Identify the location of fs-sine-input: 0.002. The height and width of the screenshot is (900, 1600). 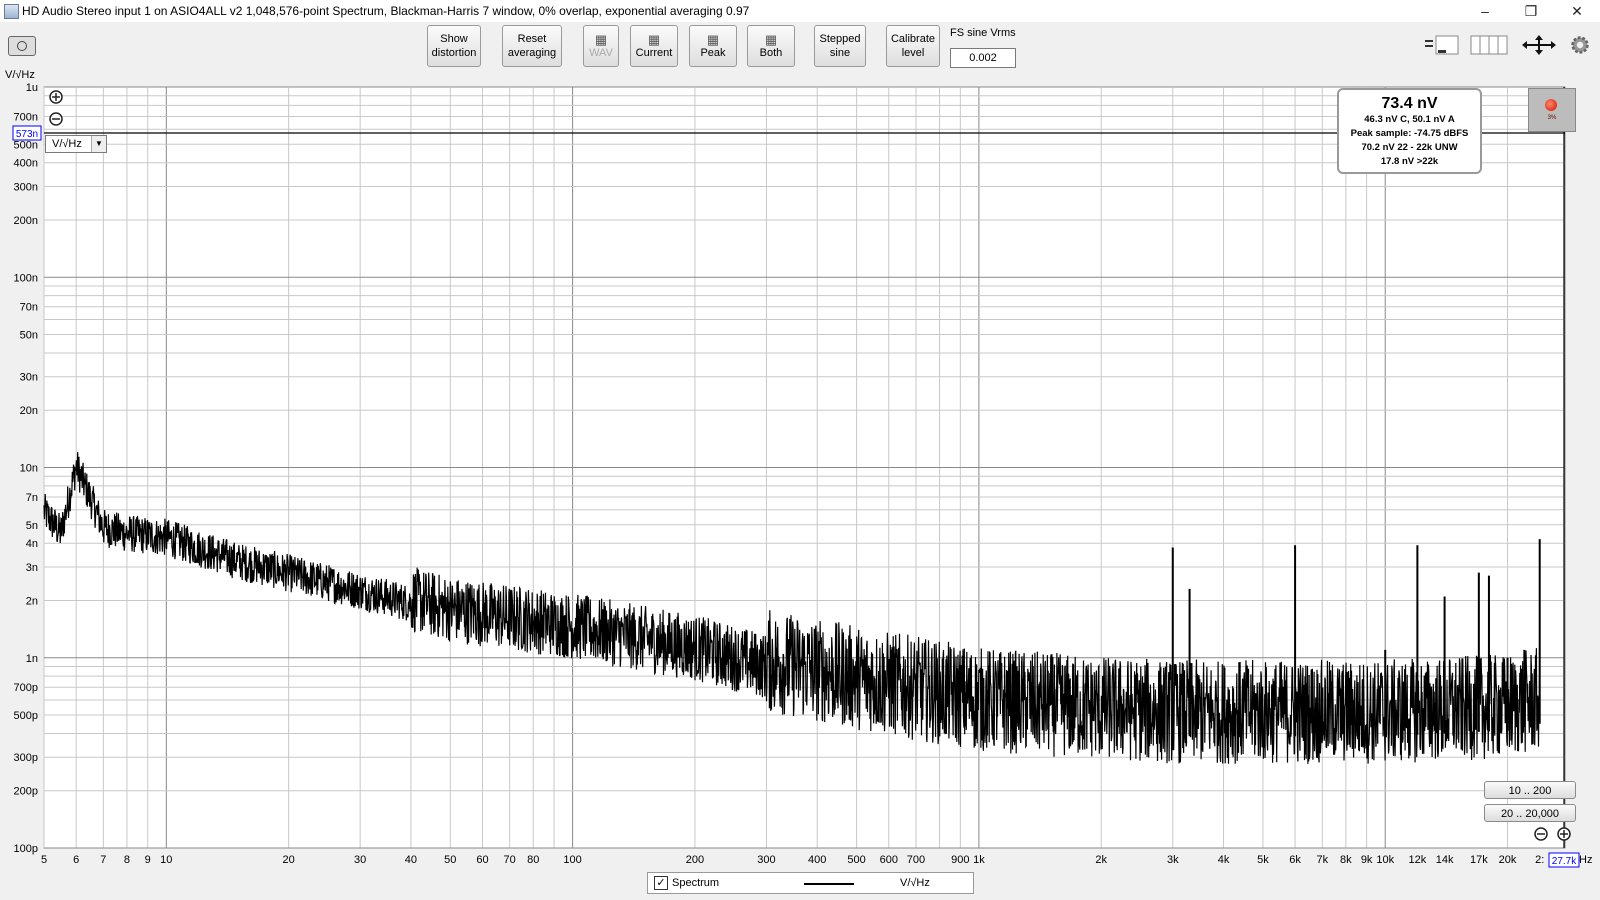
(983, 58).